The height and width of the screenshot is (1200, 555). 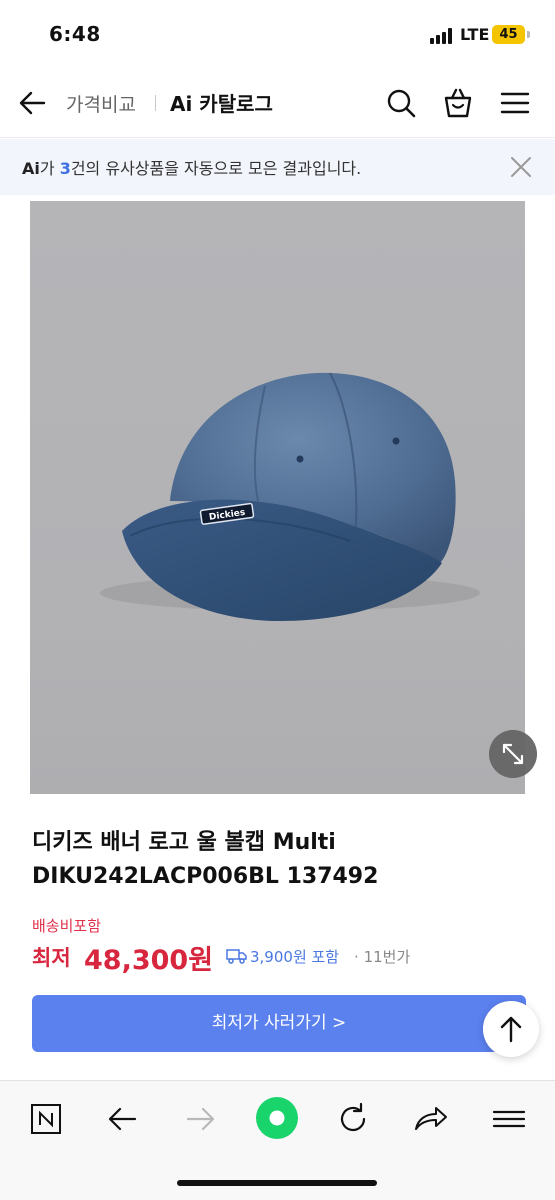 What do you see at coordinates (277, 1118) in the screenshot?
I see `green-dot-icon` at bounding box center [277, 1118].